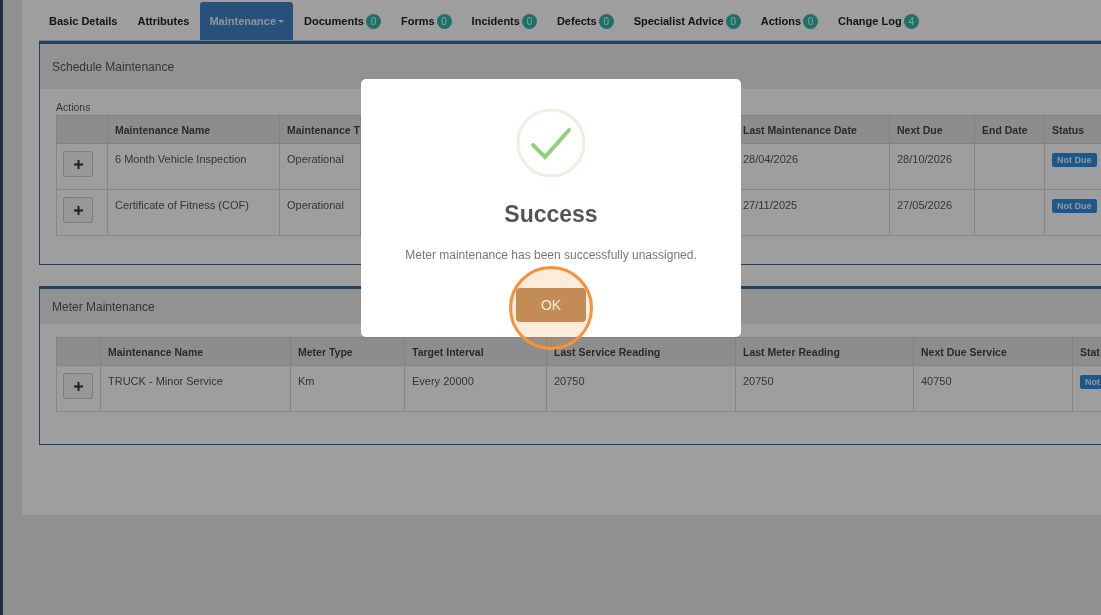 The width and height of the screenshot is (1101, 615). I want to click on table-cell: 40750, so click(993, 388).